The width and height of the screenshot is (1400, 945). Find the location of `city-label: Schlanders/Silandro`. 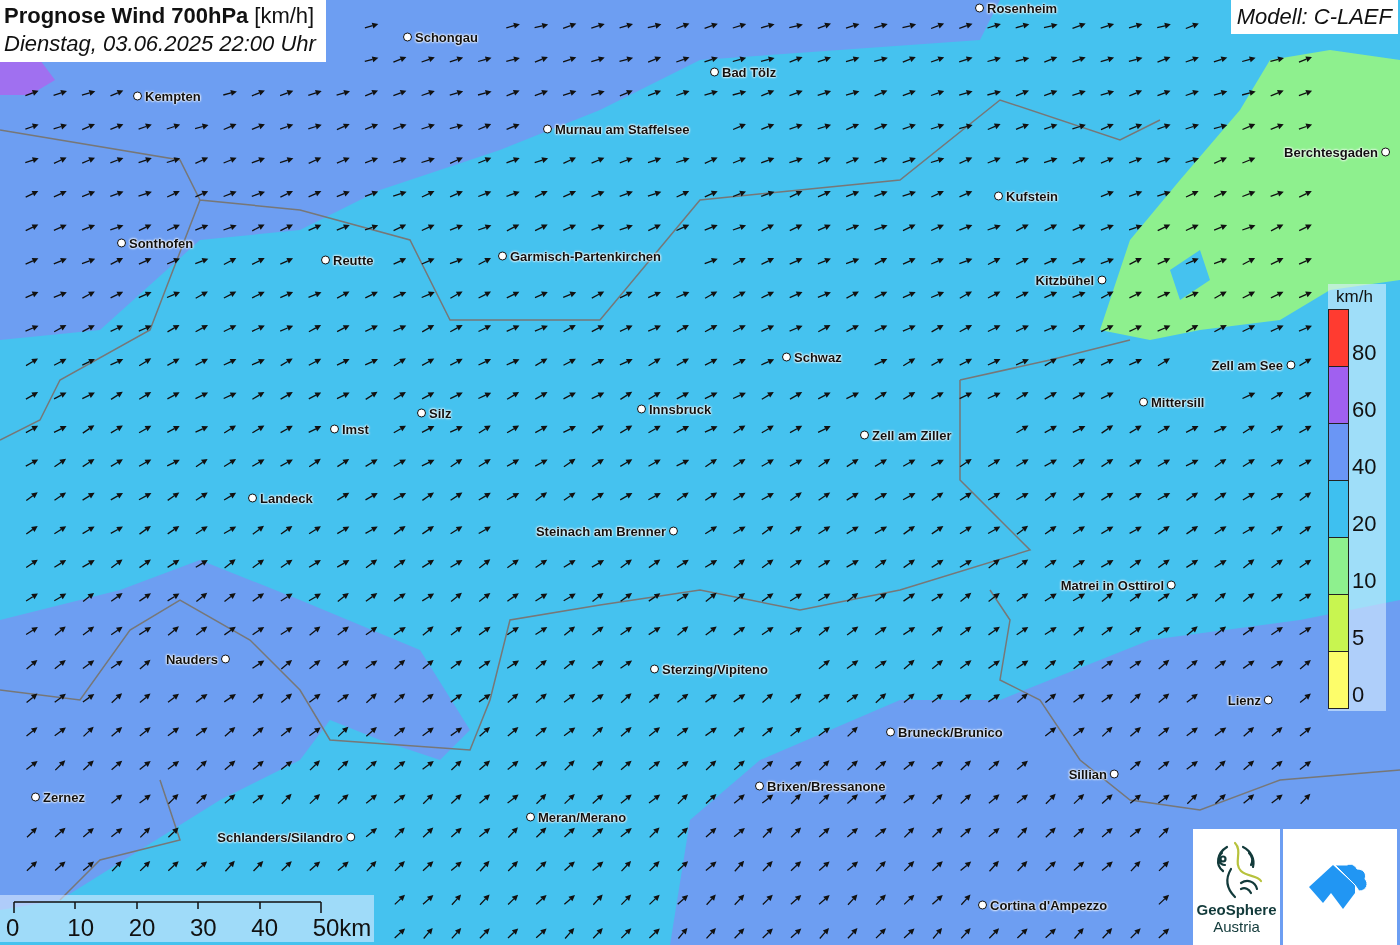

city-label: Schlanders/Silandro is located at coordinates (280, 837).